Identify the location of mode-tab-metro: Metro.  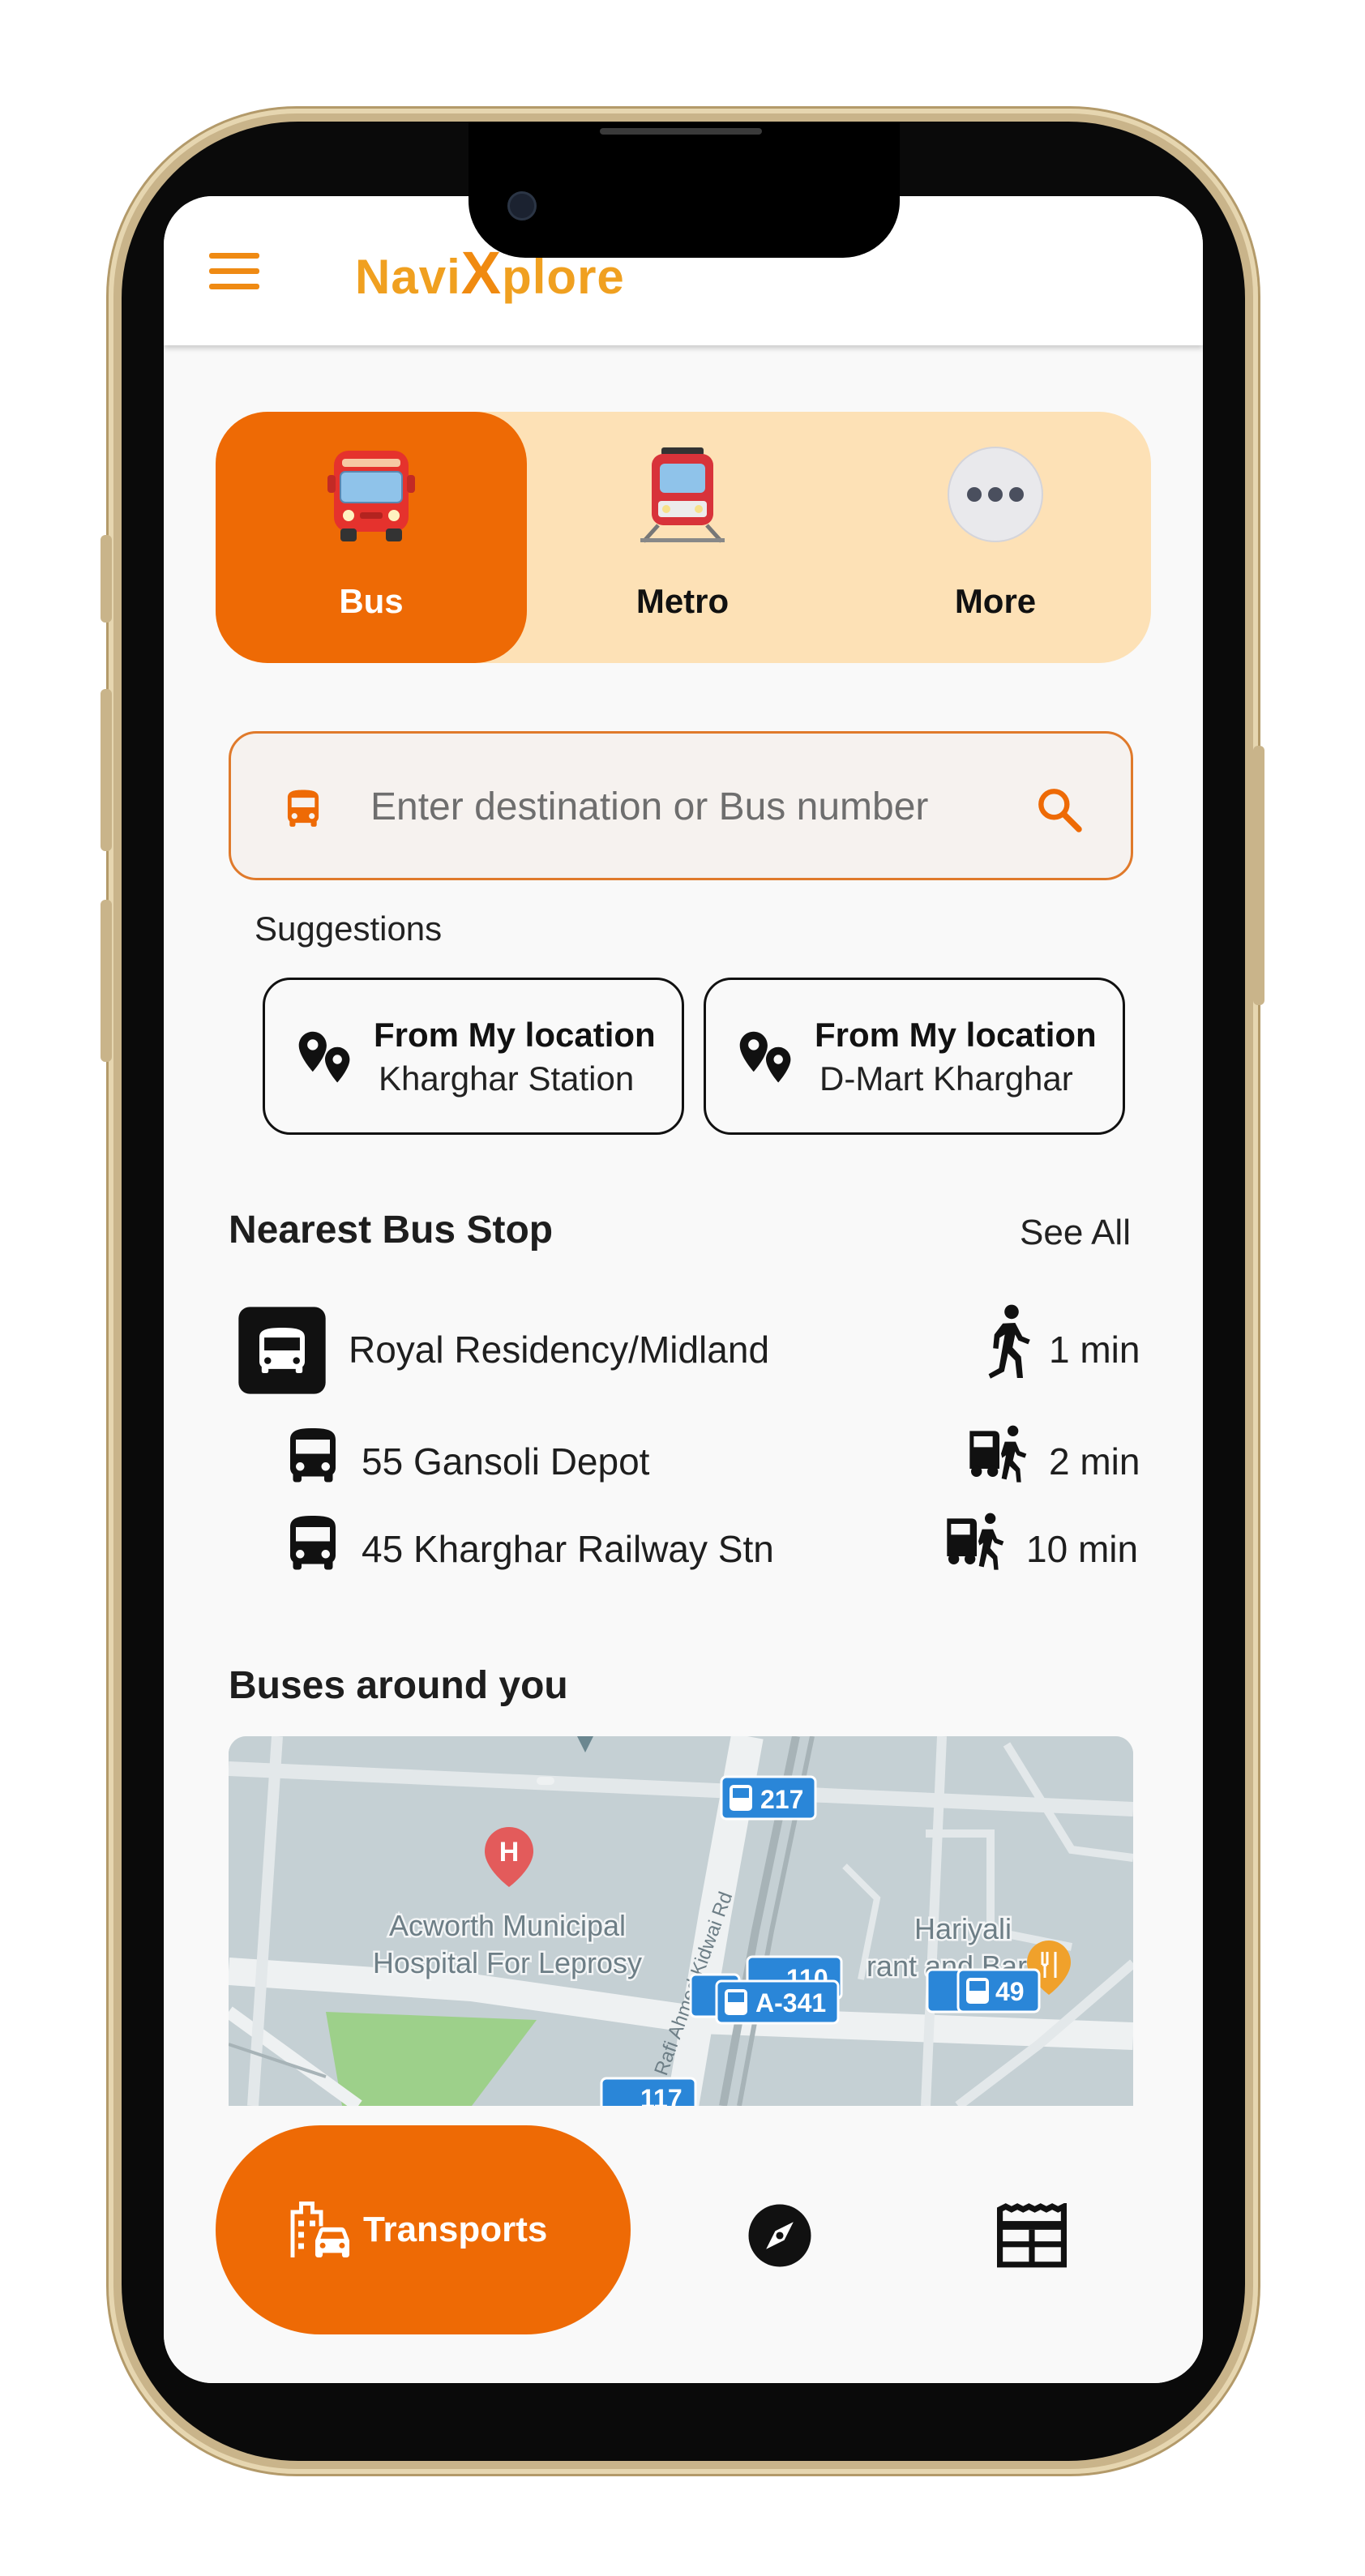
(682, 537).